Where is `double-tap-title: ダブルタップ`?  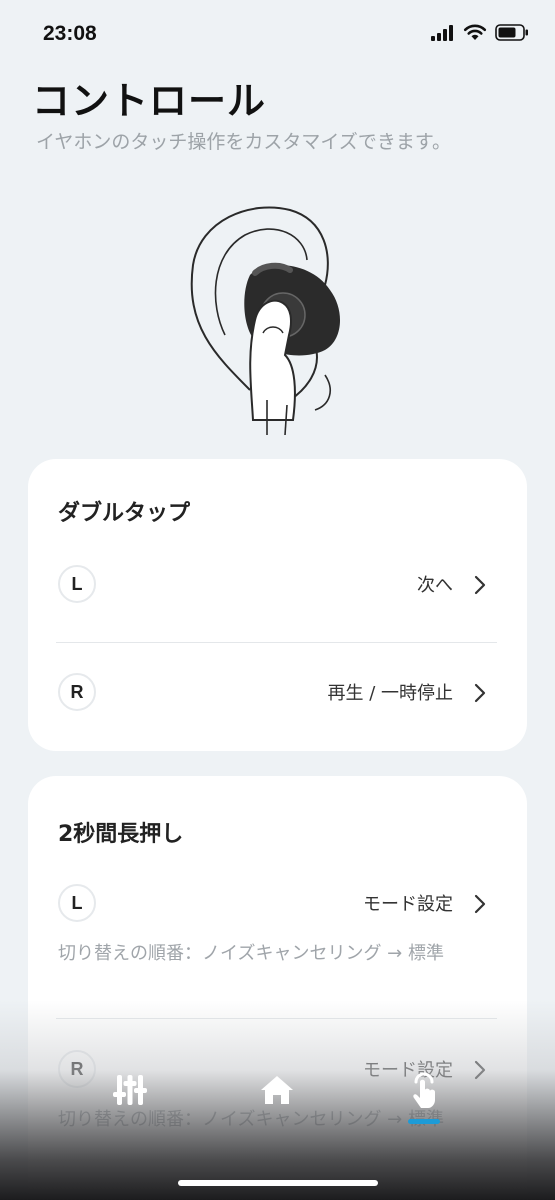
double-tap-title: ダブルタップ is located at coordinates (124, 513).